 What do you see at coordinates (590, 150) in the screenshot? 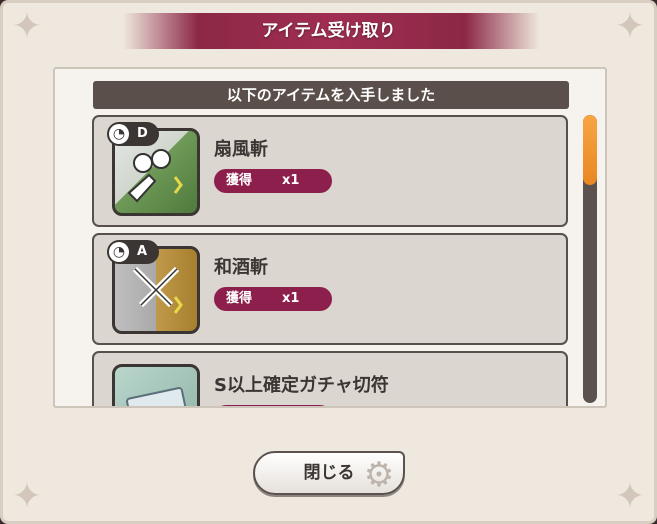
I see `scrollbar-thumb` at bounding box center [590, 150].